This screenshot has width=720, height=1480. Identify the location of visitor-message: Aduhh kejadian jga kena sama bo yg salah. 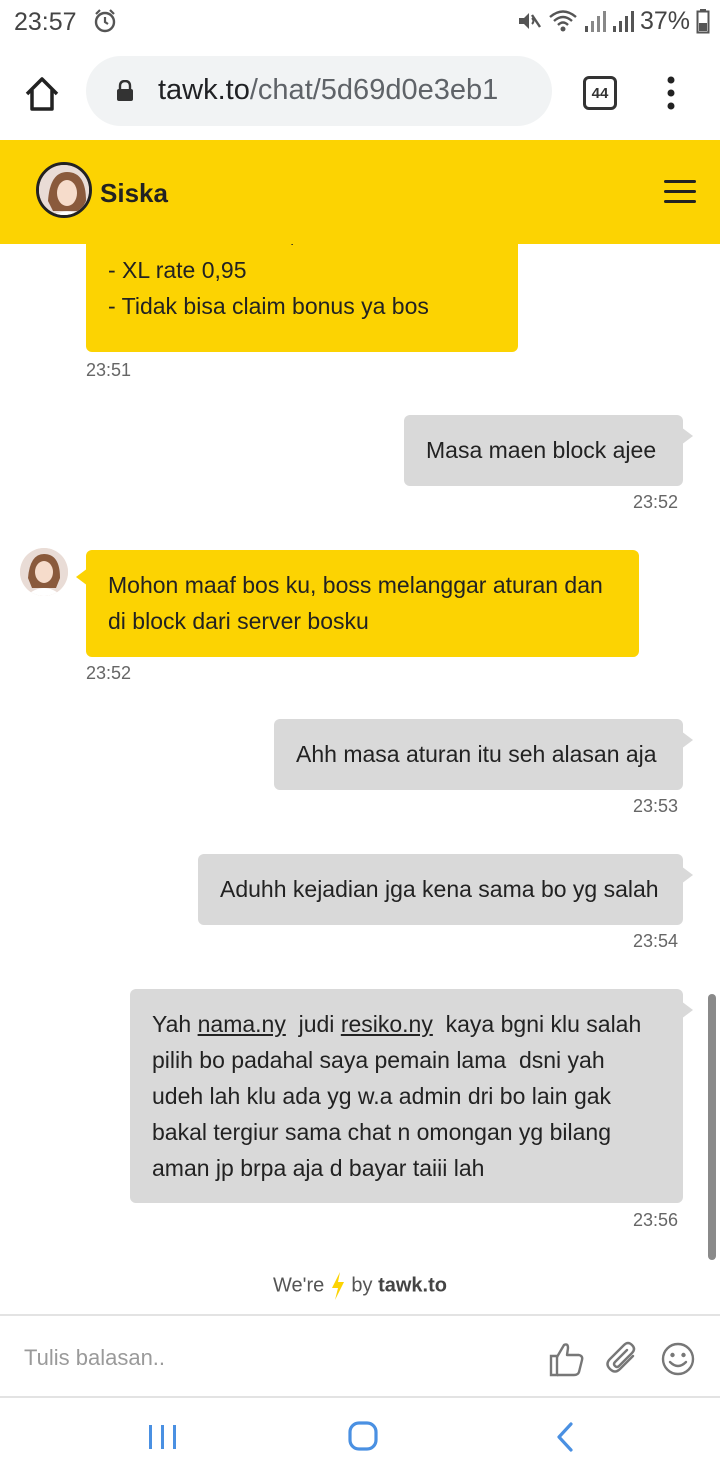
(445, 889).